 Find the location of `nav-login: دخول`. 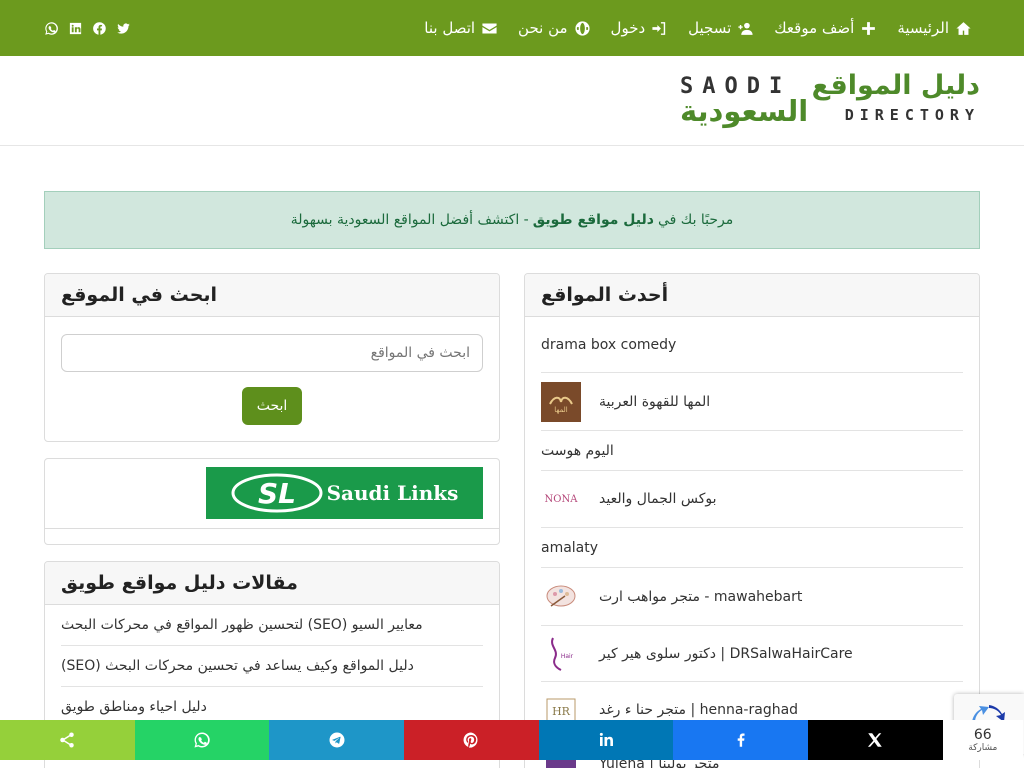

nav-login: دخول is located at coordinates (640, 28).